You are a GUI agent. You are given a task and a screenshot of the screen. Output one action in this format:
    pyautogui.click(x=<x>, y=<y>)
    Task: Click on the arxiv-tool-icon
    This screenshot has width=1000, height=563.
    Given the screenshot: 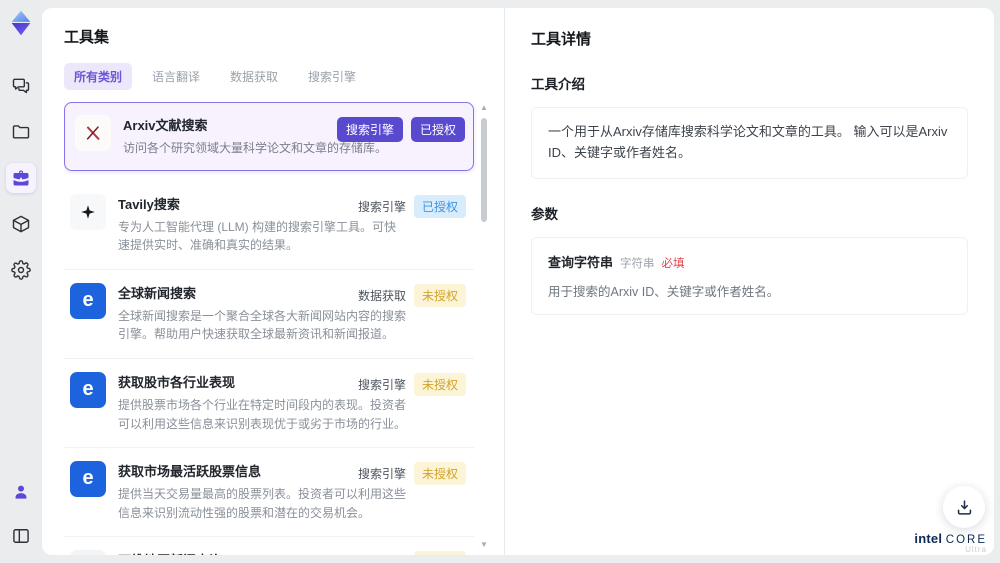 What is the action you would take?
    pyautogui.click(x=93, y=133)
    